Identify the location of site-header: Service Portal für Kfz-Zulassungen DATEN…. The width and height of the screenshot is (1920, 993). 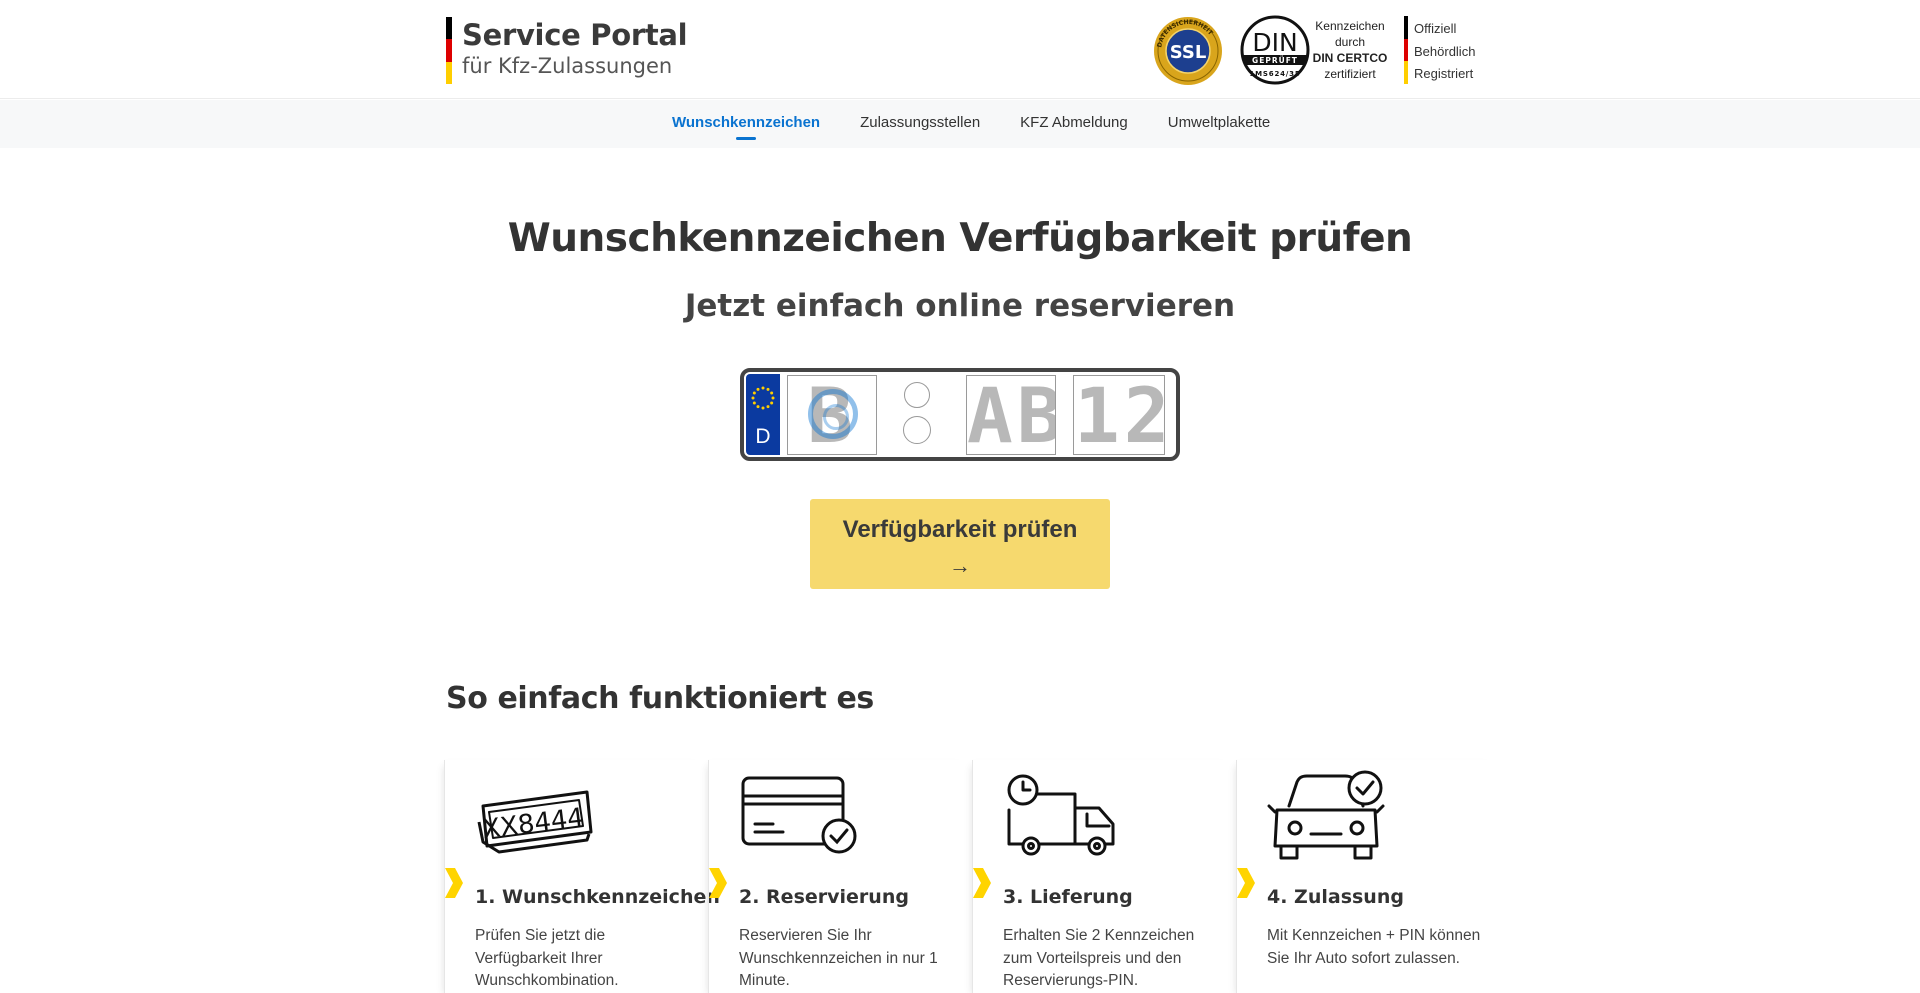
(960, 49).